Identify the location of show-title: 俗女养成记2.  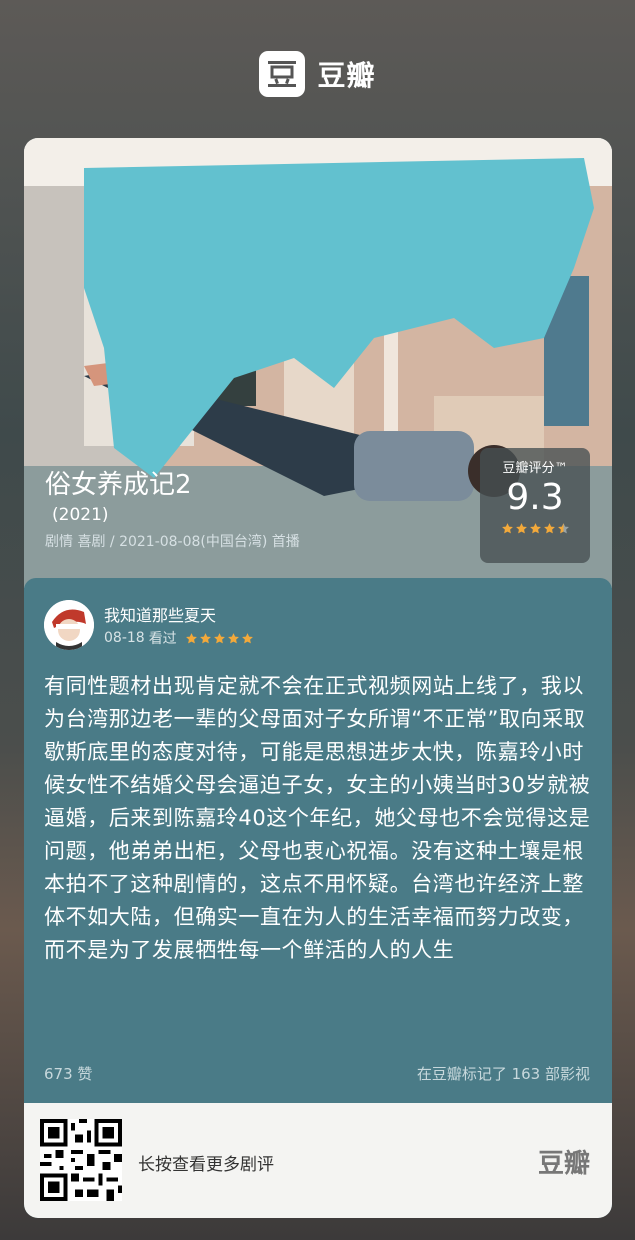
(118, 485).